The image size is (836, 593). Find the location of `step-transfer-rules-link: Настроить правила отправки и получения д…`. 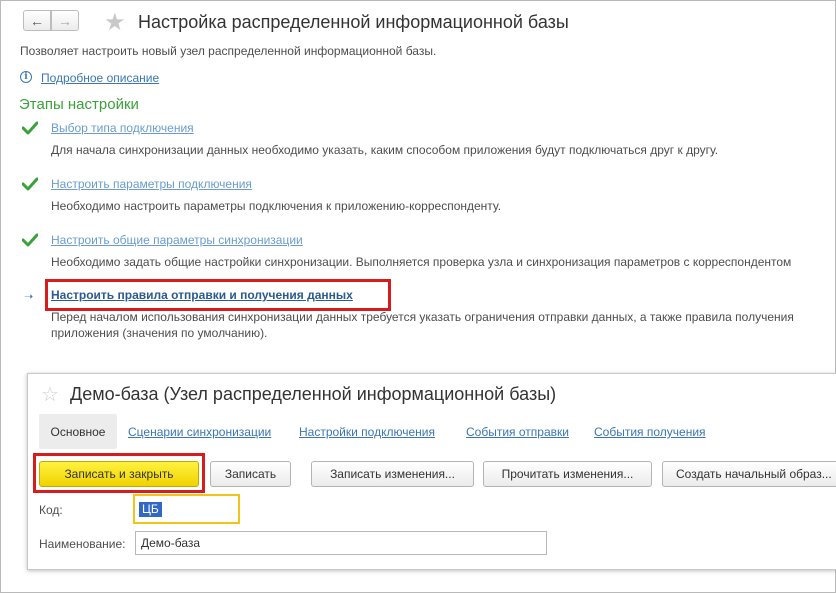

step-transfer-rules-link: Настроить правила отправки и получения д… is located at coordinates (202, 295).